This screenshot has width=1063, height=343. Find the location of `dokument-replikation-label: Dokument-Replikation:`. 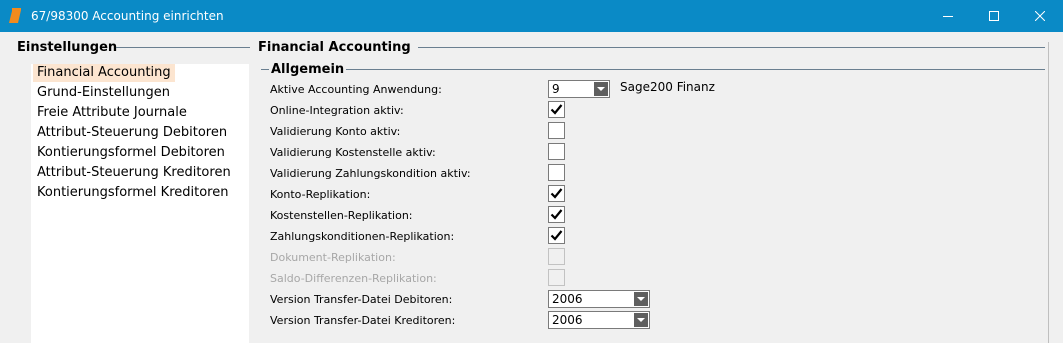

dokument-replikation-label: Dokument-Replikation: is located at coordinates (333, 257).